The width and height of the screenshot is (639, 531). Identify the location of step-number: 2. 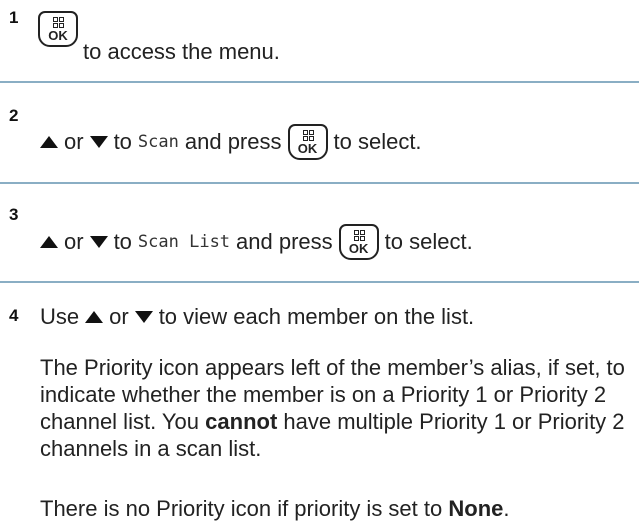
(14, 115).